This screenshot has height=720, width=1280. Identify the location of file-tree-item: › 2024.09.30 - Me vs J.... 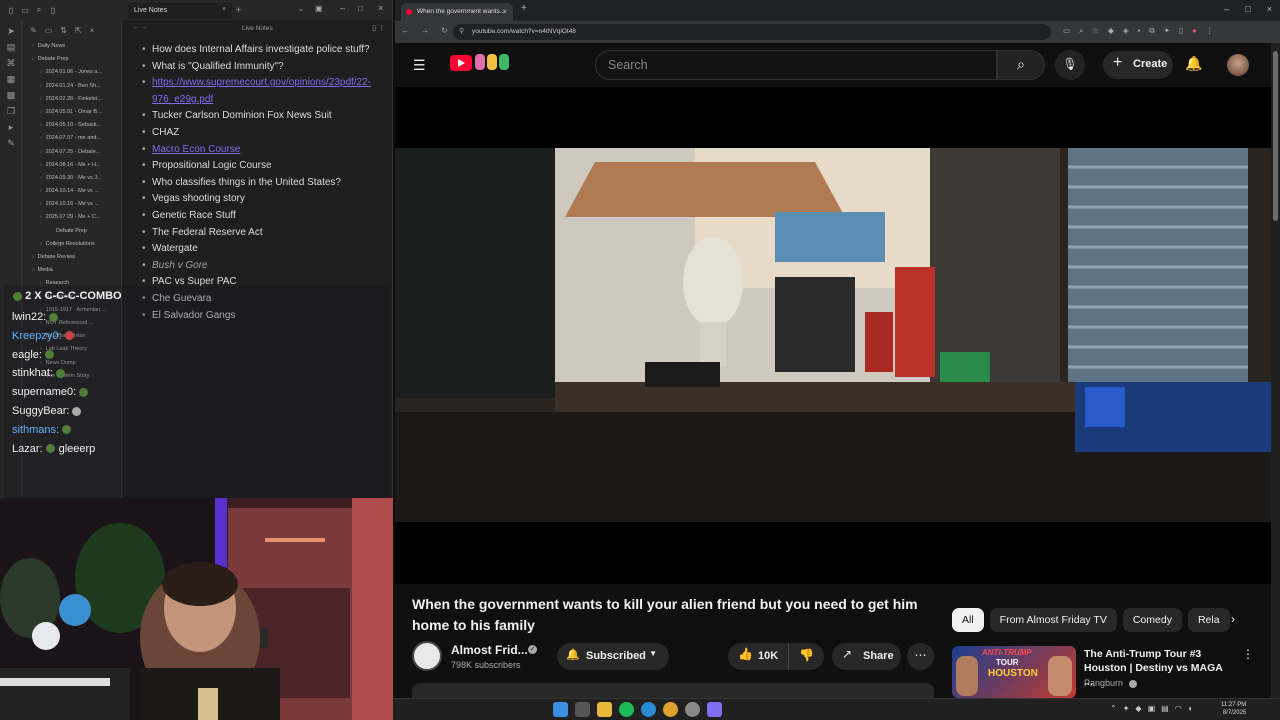
(71, 178).